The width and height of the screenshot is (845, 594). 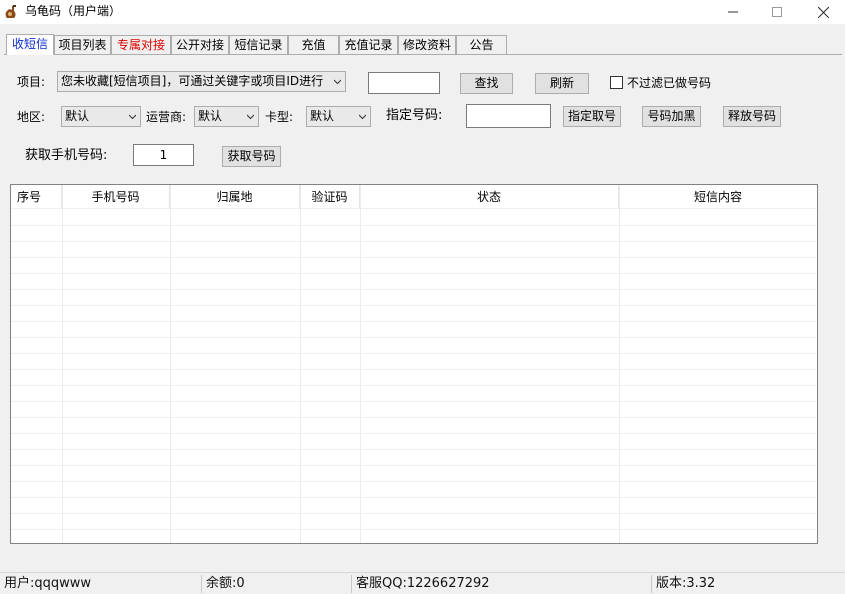 I want to click on specify-number-input, so click(x=508, y=116).